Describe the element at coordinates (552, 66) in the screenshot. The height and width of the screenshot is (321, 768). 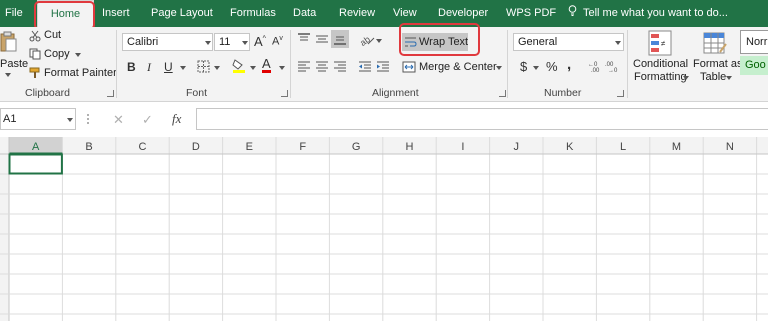
I see `percent-button: %` at that location.